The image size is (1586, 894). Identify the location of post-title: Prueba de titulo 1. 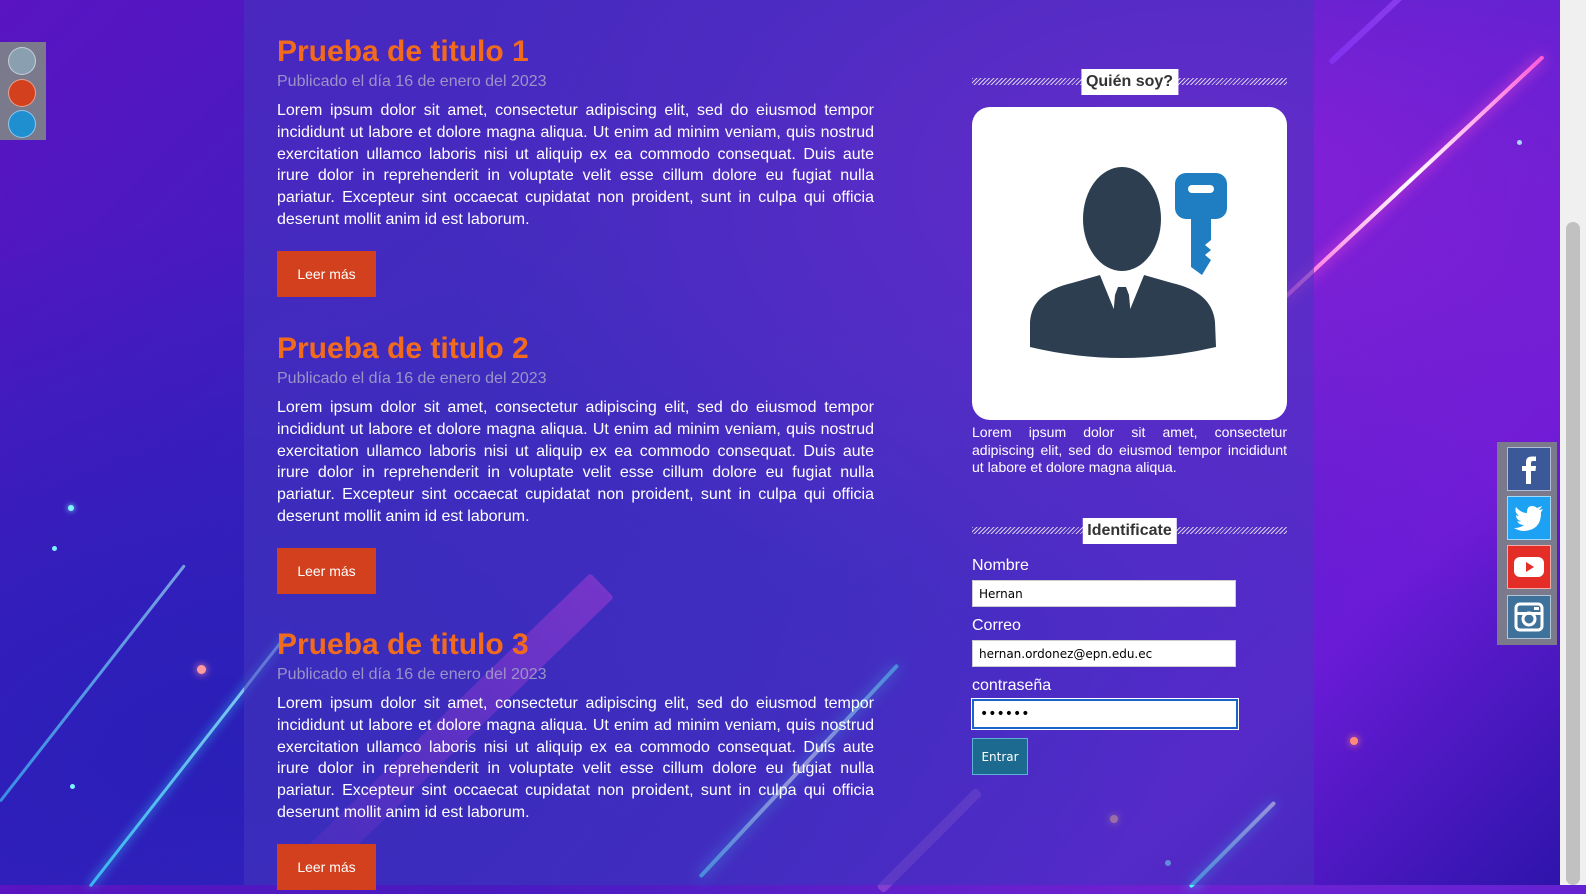
(575, 52).